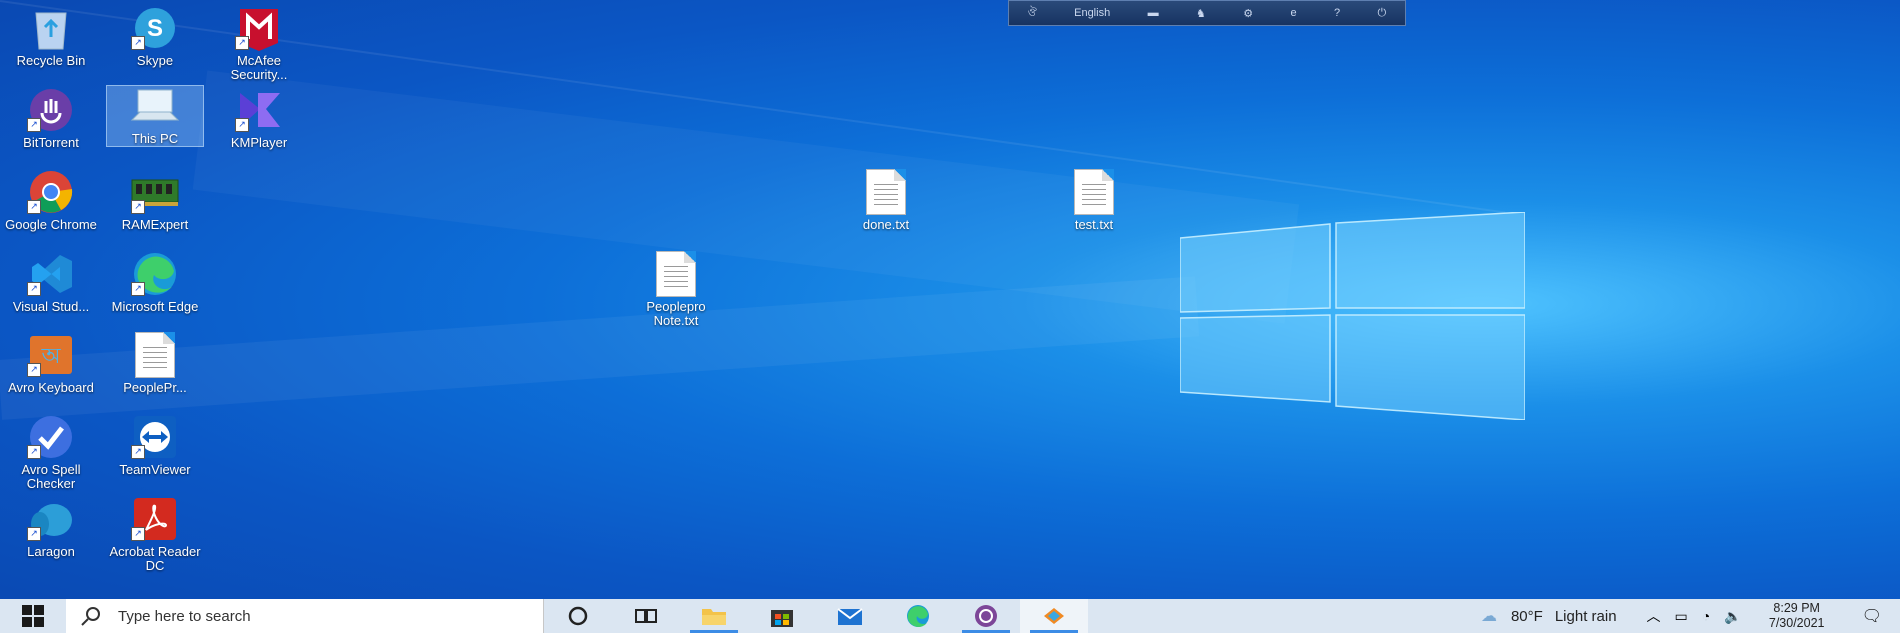  Describe the element at coordinates (1797, 616) in the screenshot. I see `clock: 8:29 PM 7/30/2021` at that location.